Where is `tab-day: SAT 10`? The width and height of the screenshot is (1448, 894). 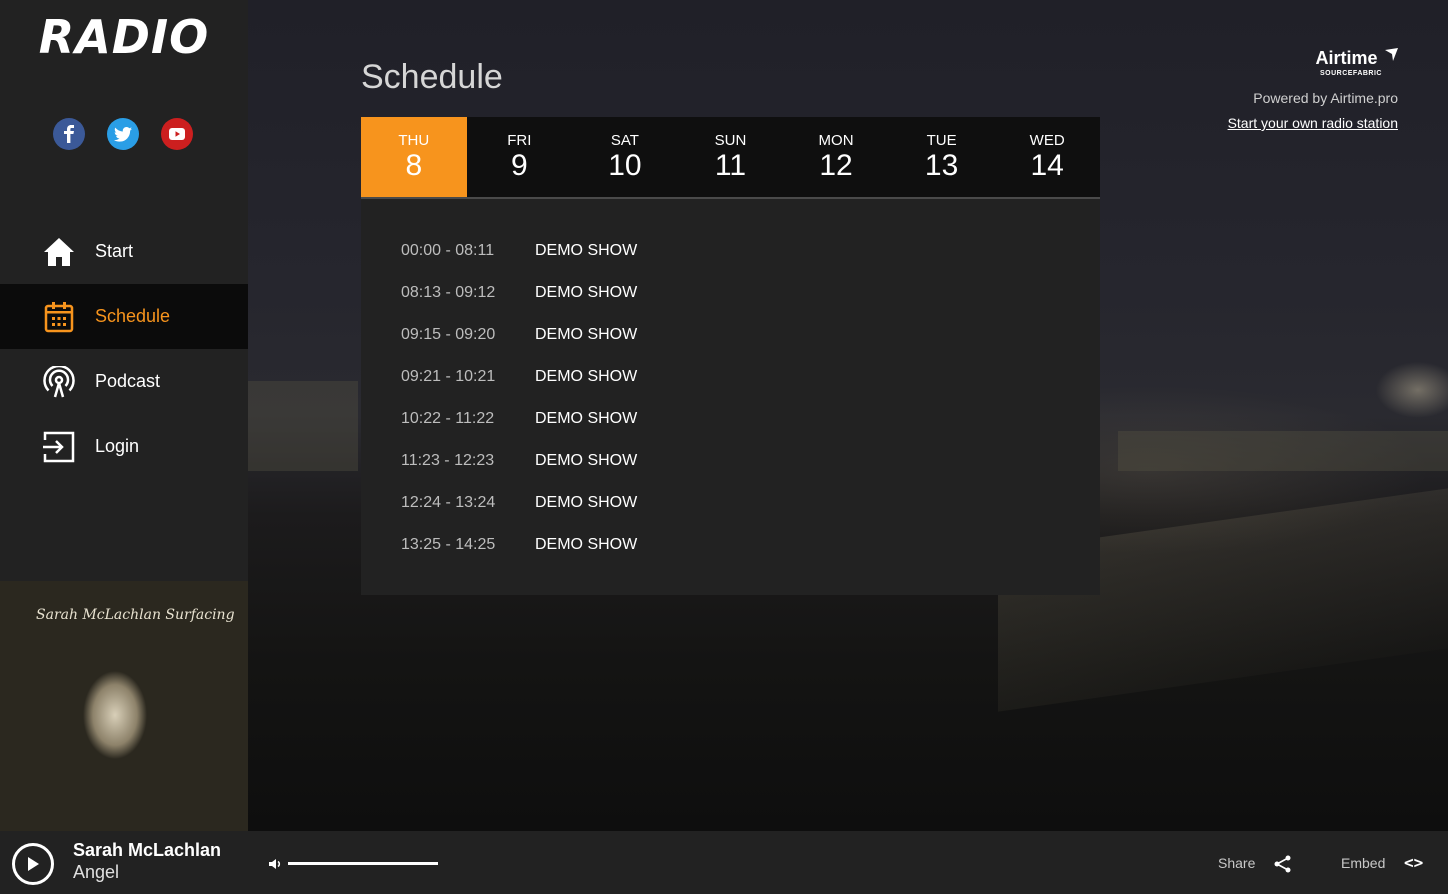
tab-day: SAT 10 is located at coordinates (625, 157).